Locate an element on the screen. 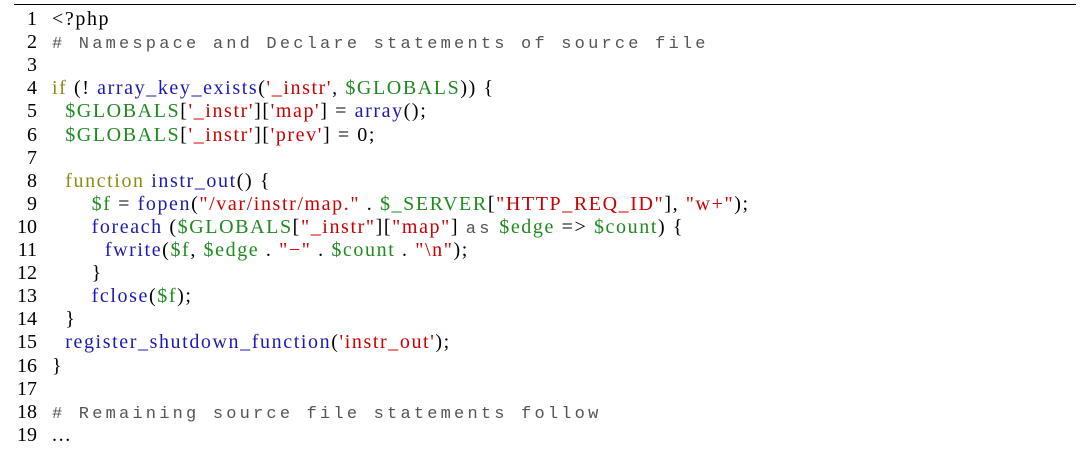 The image size is (1085, 474). code-token: "\n" is located at coordinates (434, 250).